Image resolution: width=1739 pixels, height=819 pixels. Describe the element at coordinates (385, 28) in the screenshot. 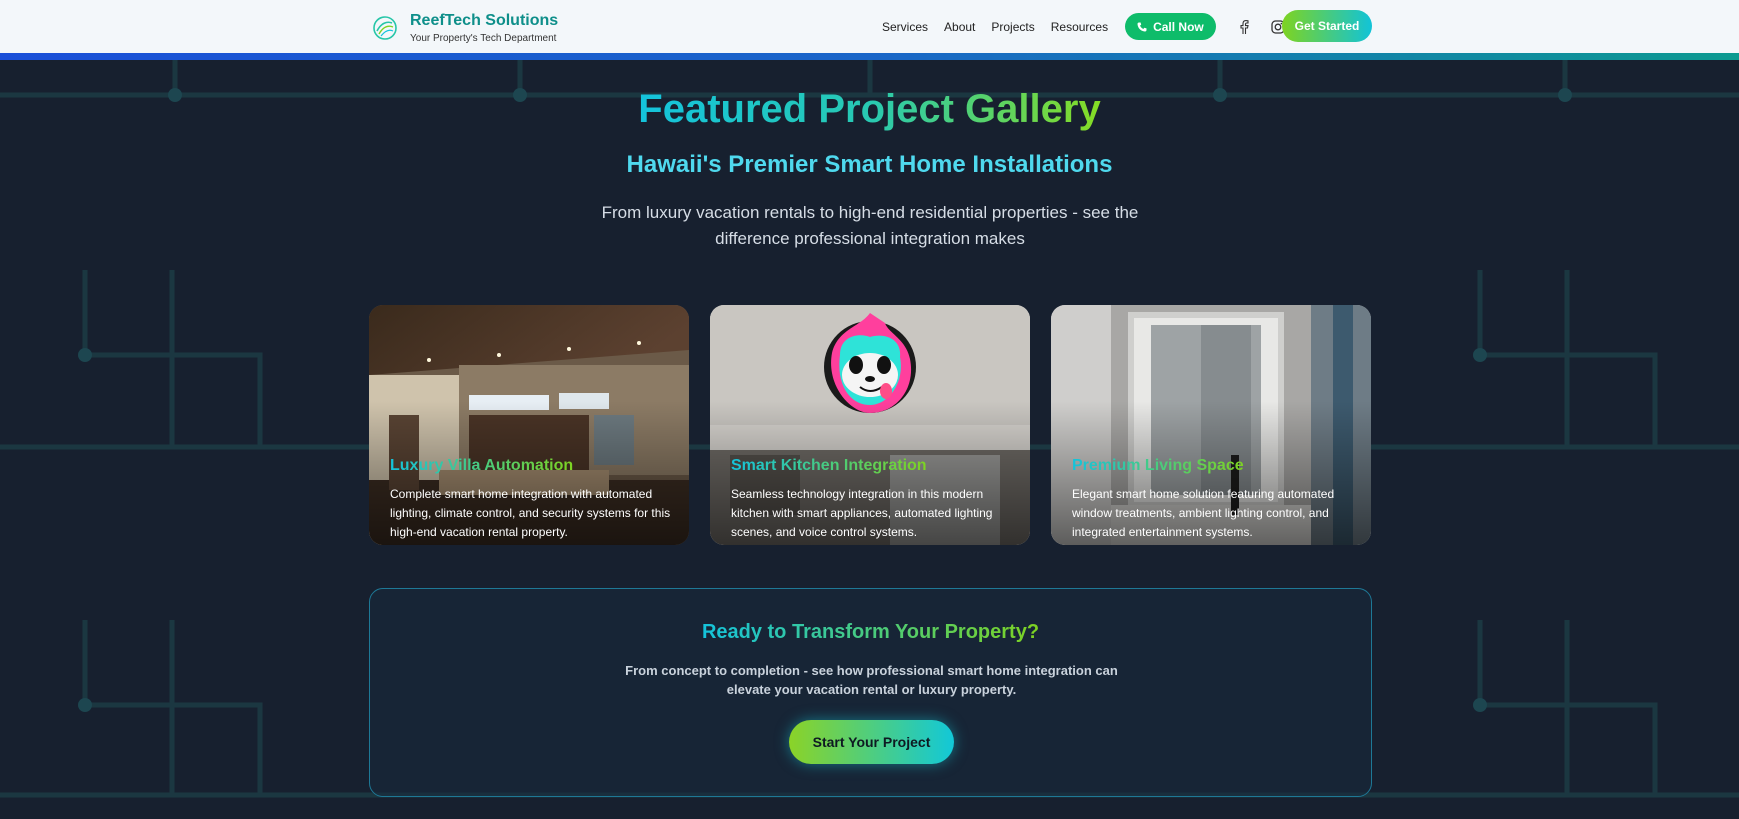

I see `wave-logo-icon` at that location.